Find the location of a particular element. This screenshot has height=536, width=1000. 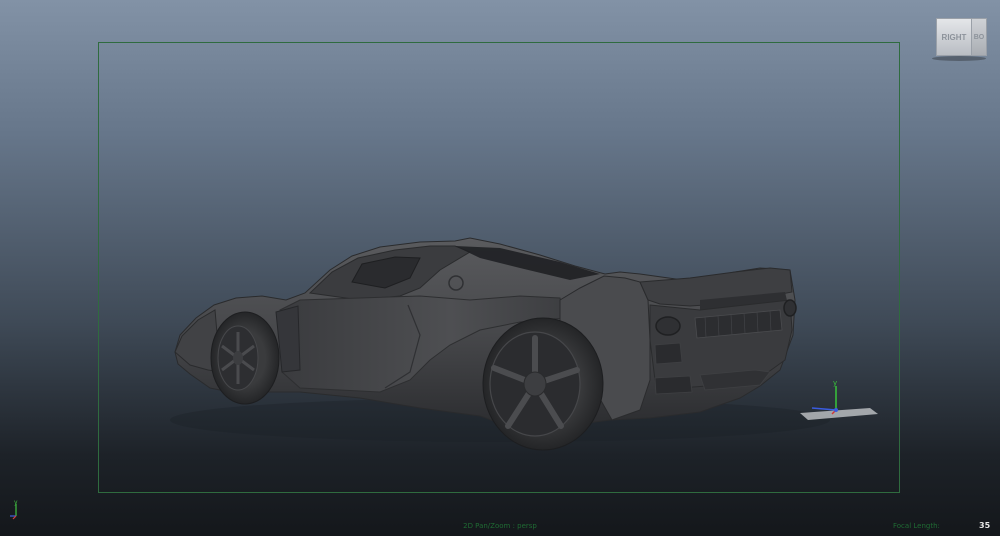

hud-focal-length-value: 35 is located at coordinates (985, 525).